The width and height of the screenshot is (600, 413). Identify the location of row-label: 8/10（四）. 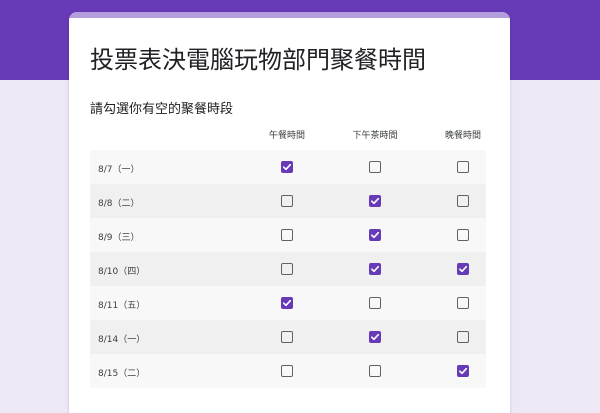
(122, 272).